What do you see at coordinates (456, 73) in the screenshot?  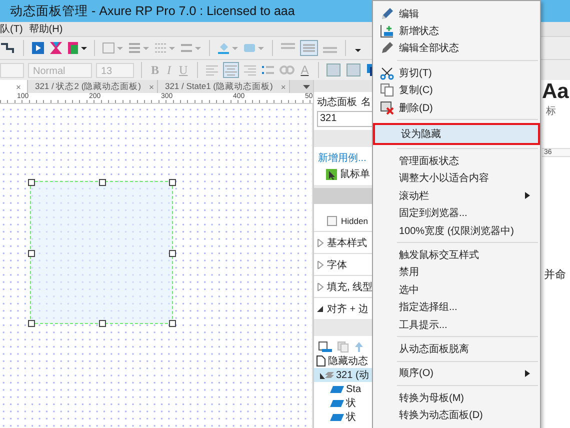 I see `menu-item: 剪切(T)` at bounding box center [456, 73].